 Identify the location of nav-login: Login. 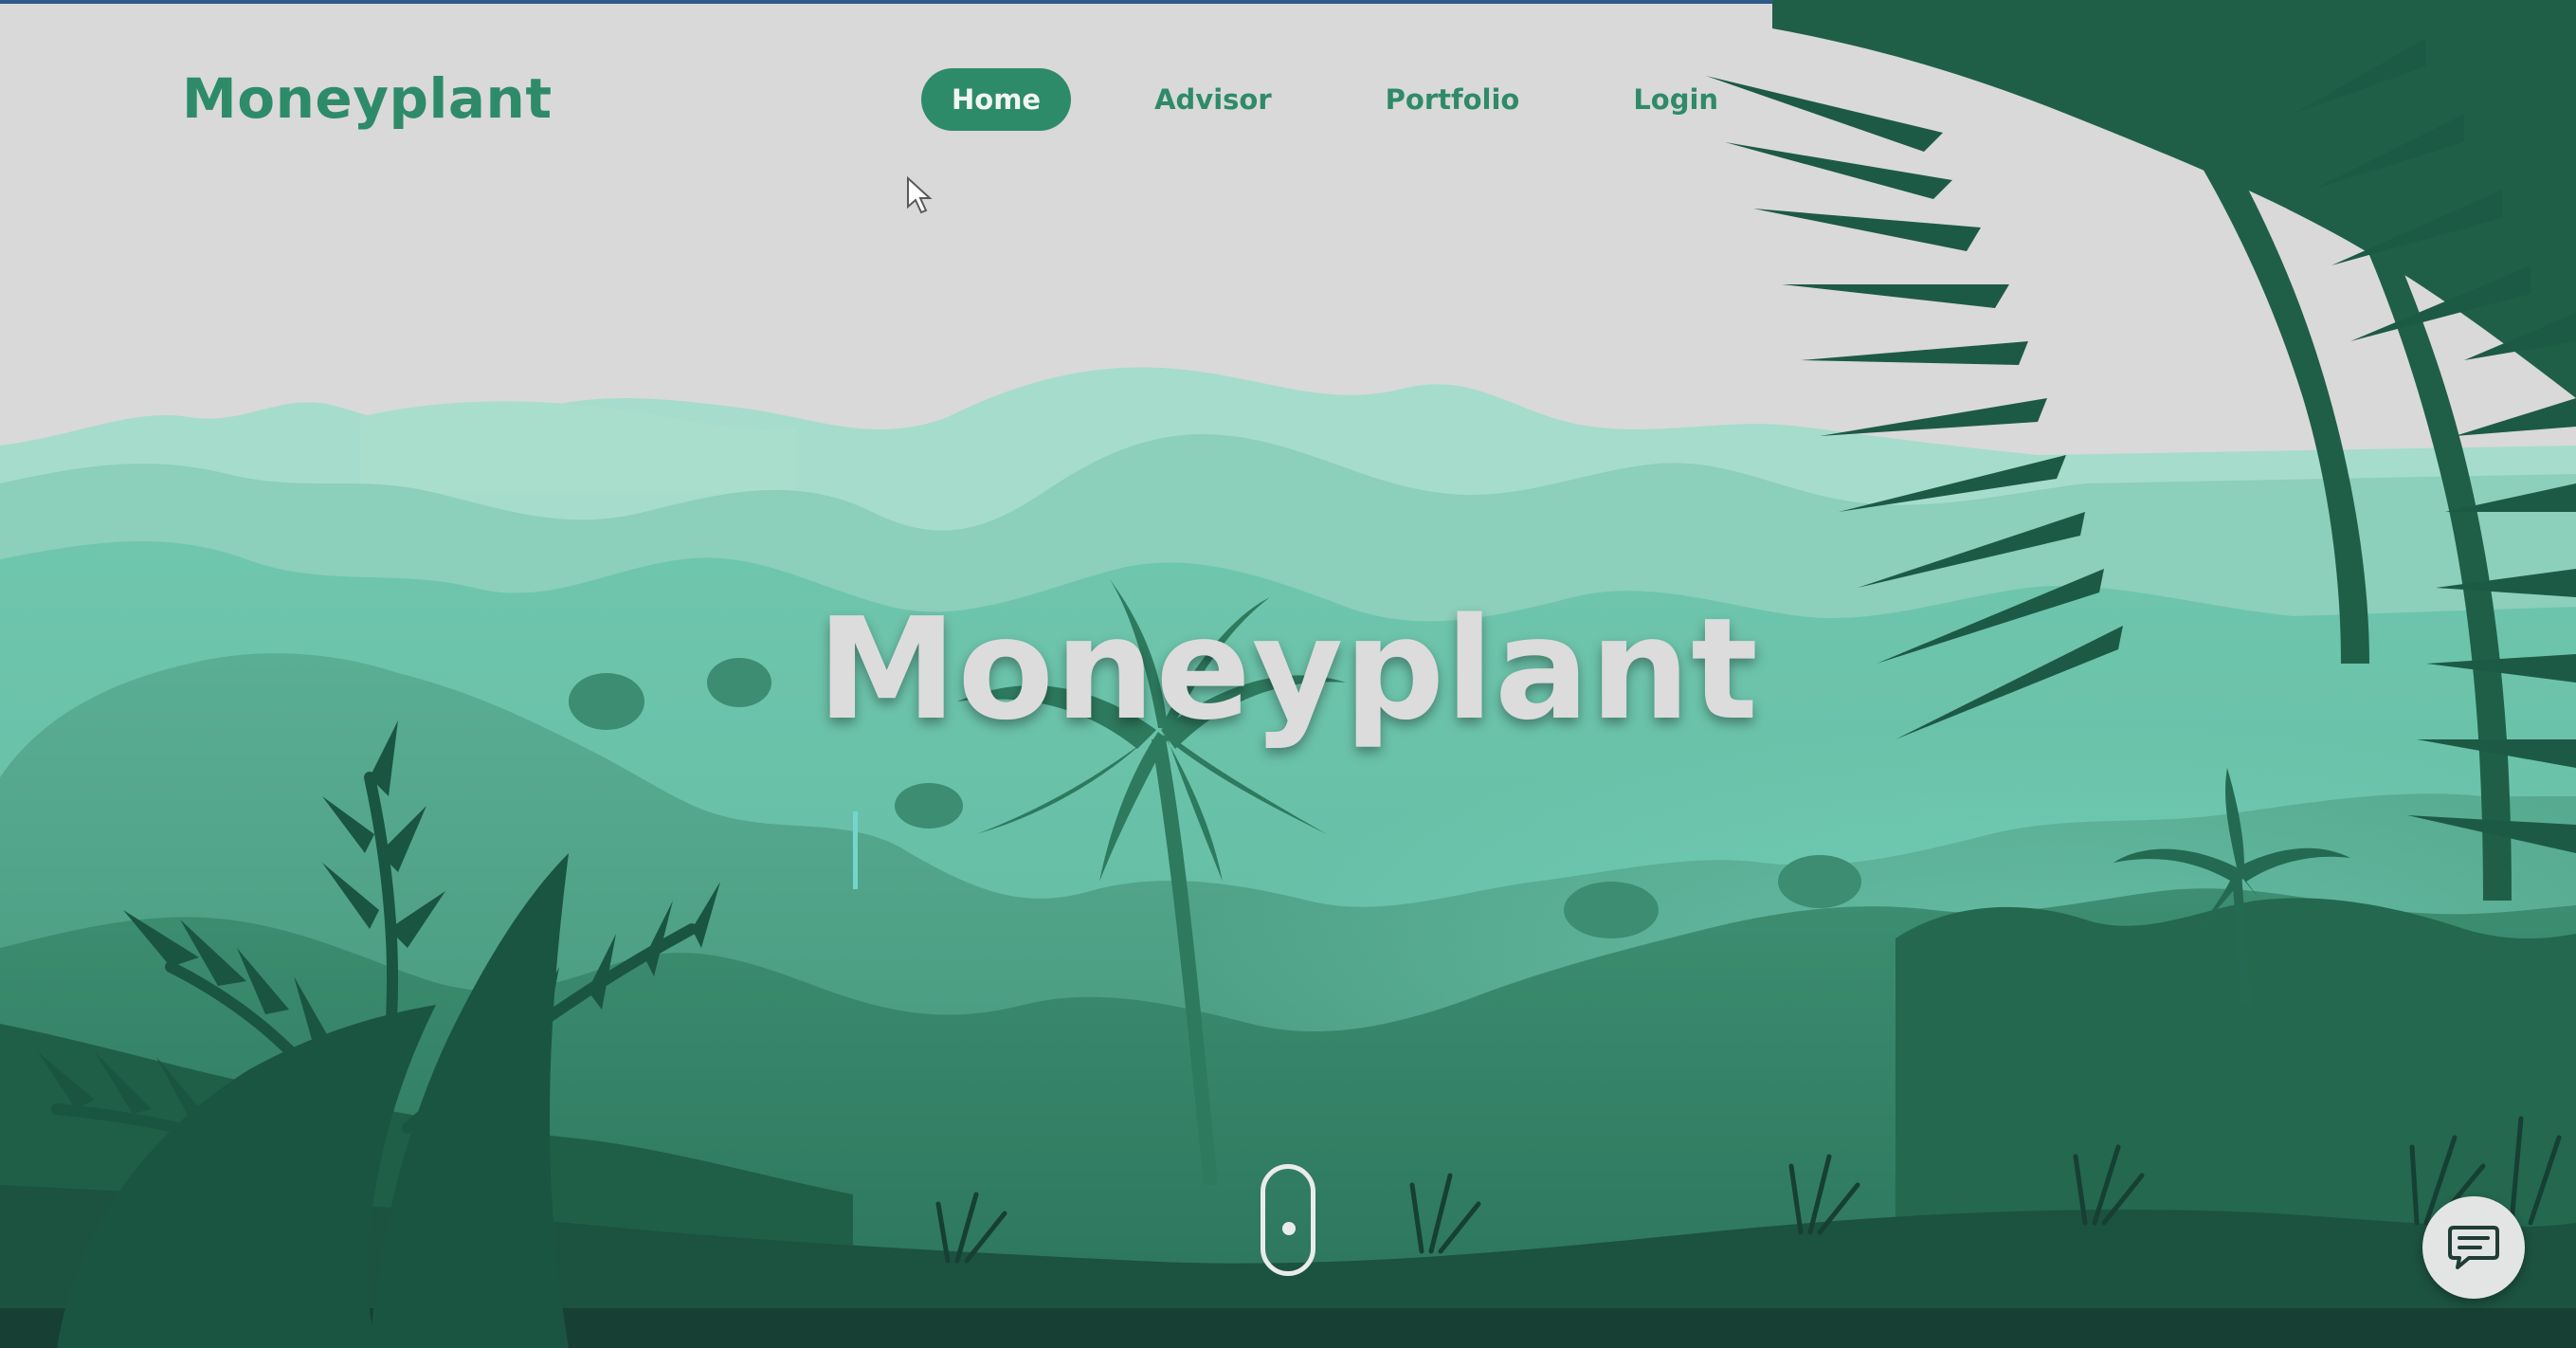
(1676, 99).